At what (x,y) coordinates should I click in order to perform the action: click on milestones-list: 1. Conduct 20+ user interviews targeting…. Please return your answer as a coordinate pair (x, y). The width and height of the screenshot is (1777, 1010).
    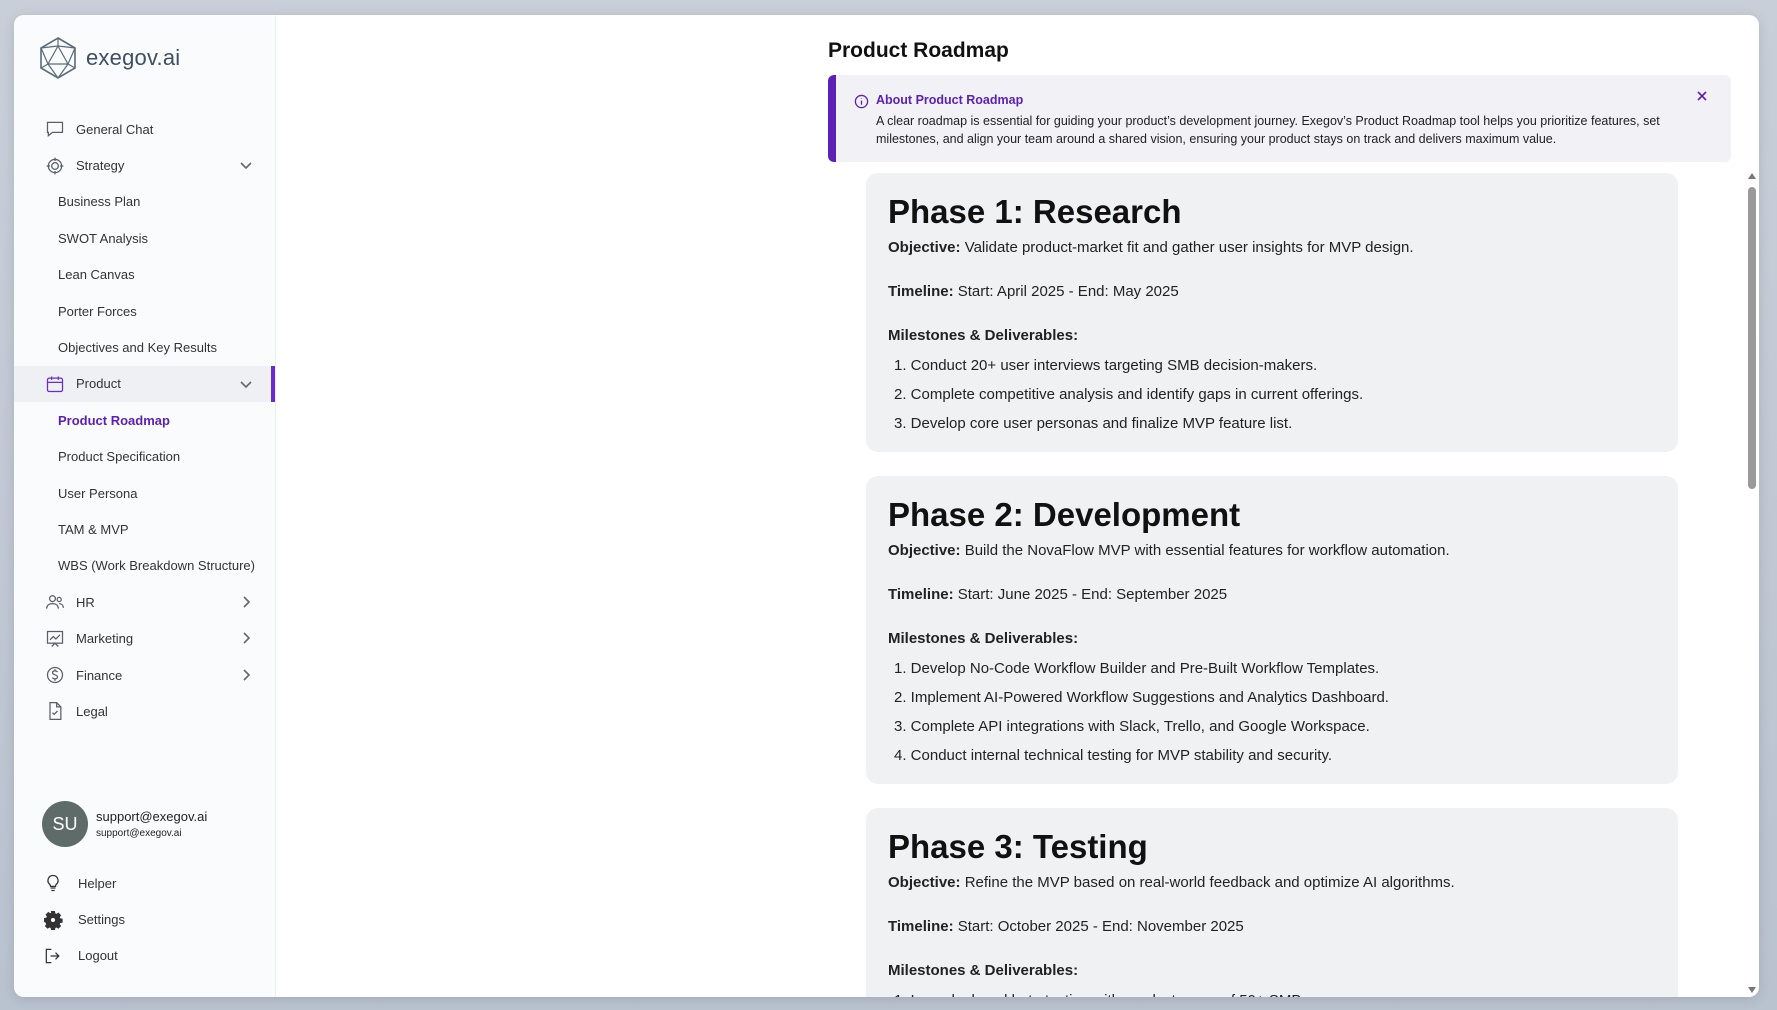
    Looking at the image, I should click on (1272, 394).